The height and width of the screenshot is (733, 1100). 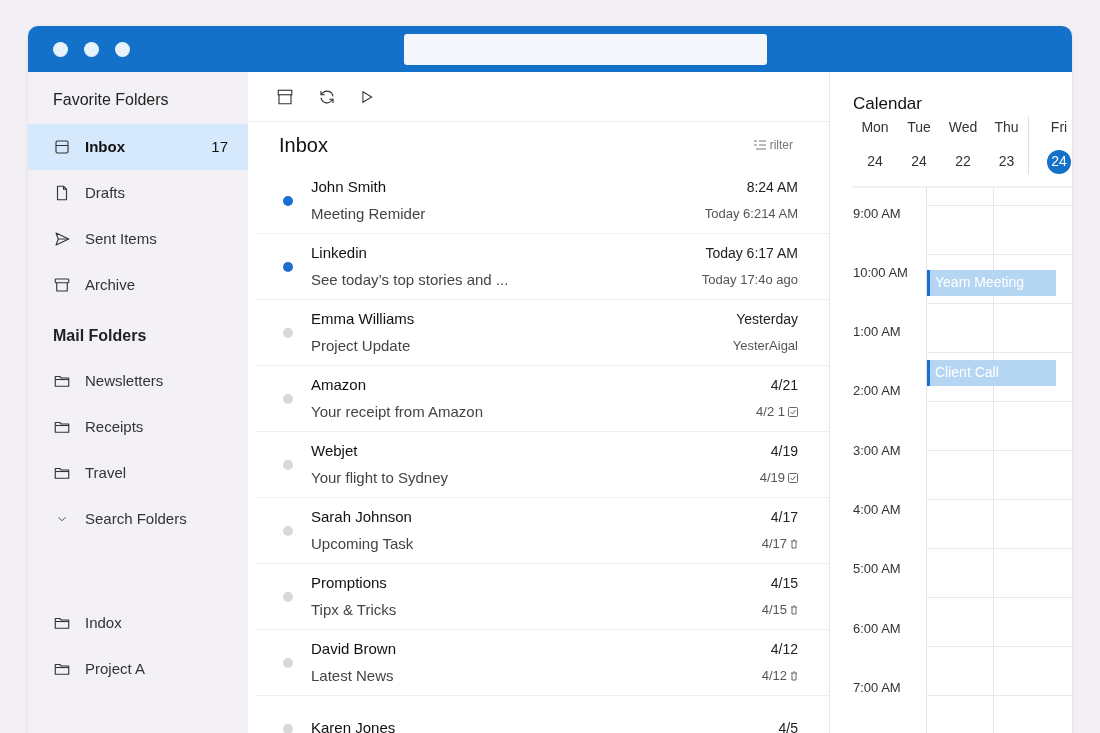 I want to click on message-time: 4/21, so click(x=784, y=386).